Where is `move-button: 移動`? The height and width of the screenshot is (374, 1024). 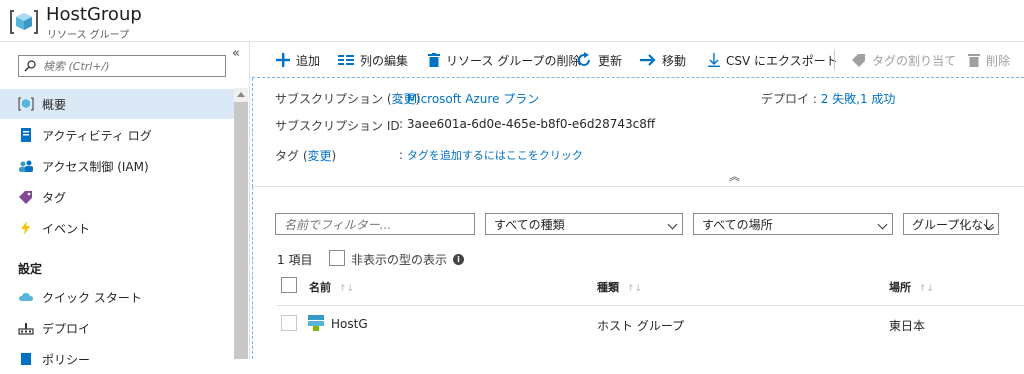
move-button: 移動 is located at coordinates (663, 60).